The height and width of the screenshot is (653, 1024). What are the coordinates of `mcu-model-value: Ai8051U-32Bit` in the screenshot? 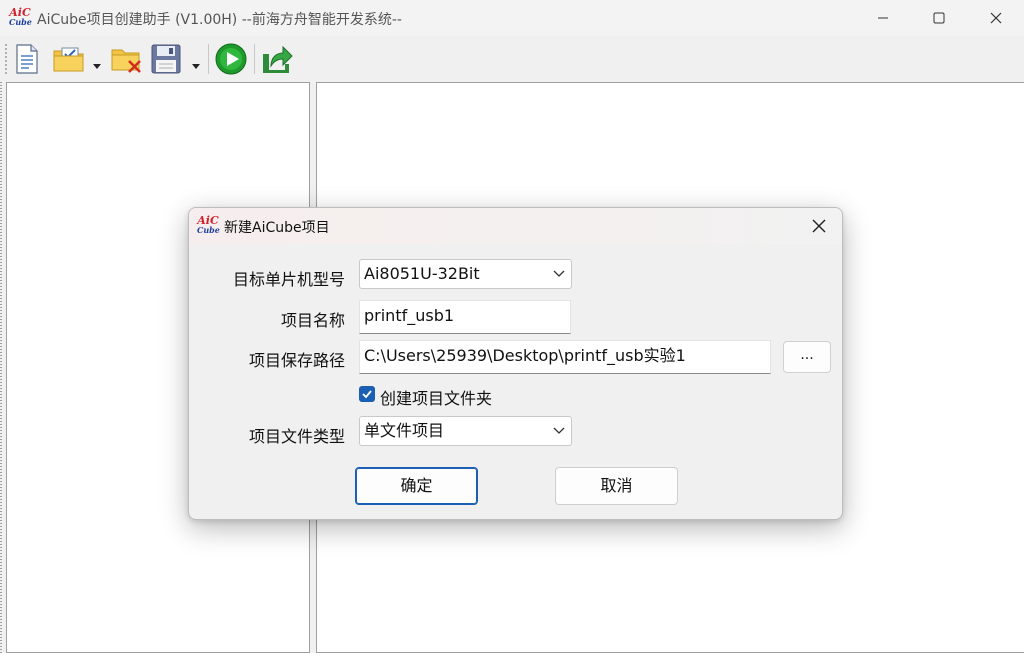 It's located at (422, 273).